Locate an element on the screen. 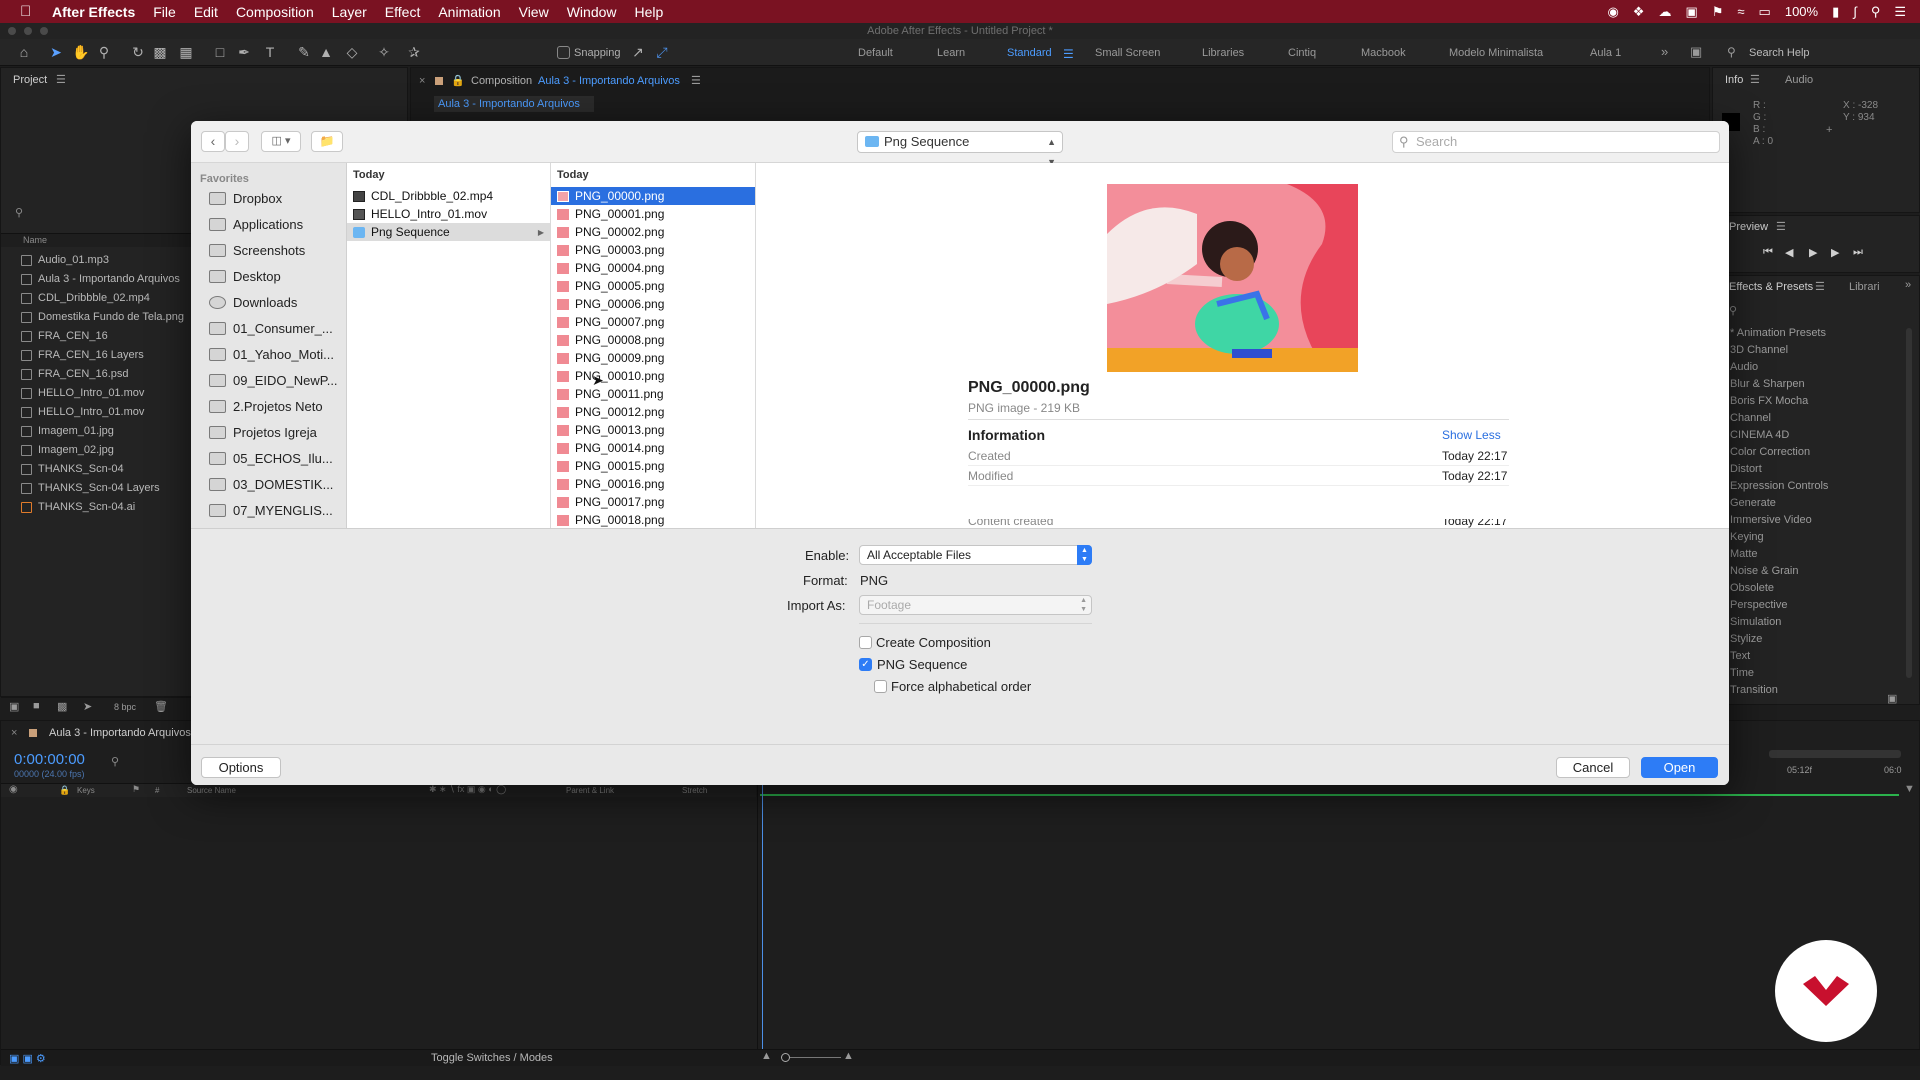  spotlight-search-icon: ⚲ is located at coordinates (1876, 12).